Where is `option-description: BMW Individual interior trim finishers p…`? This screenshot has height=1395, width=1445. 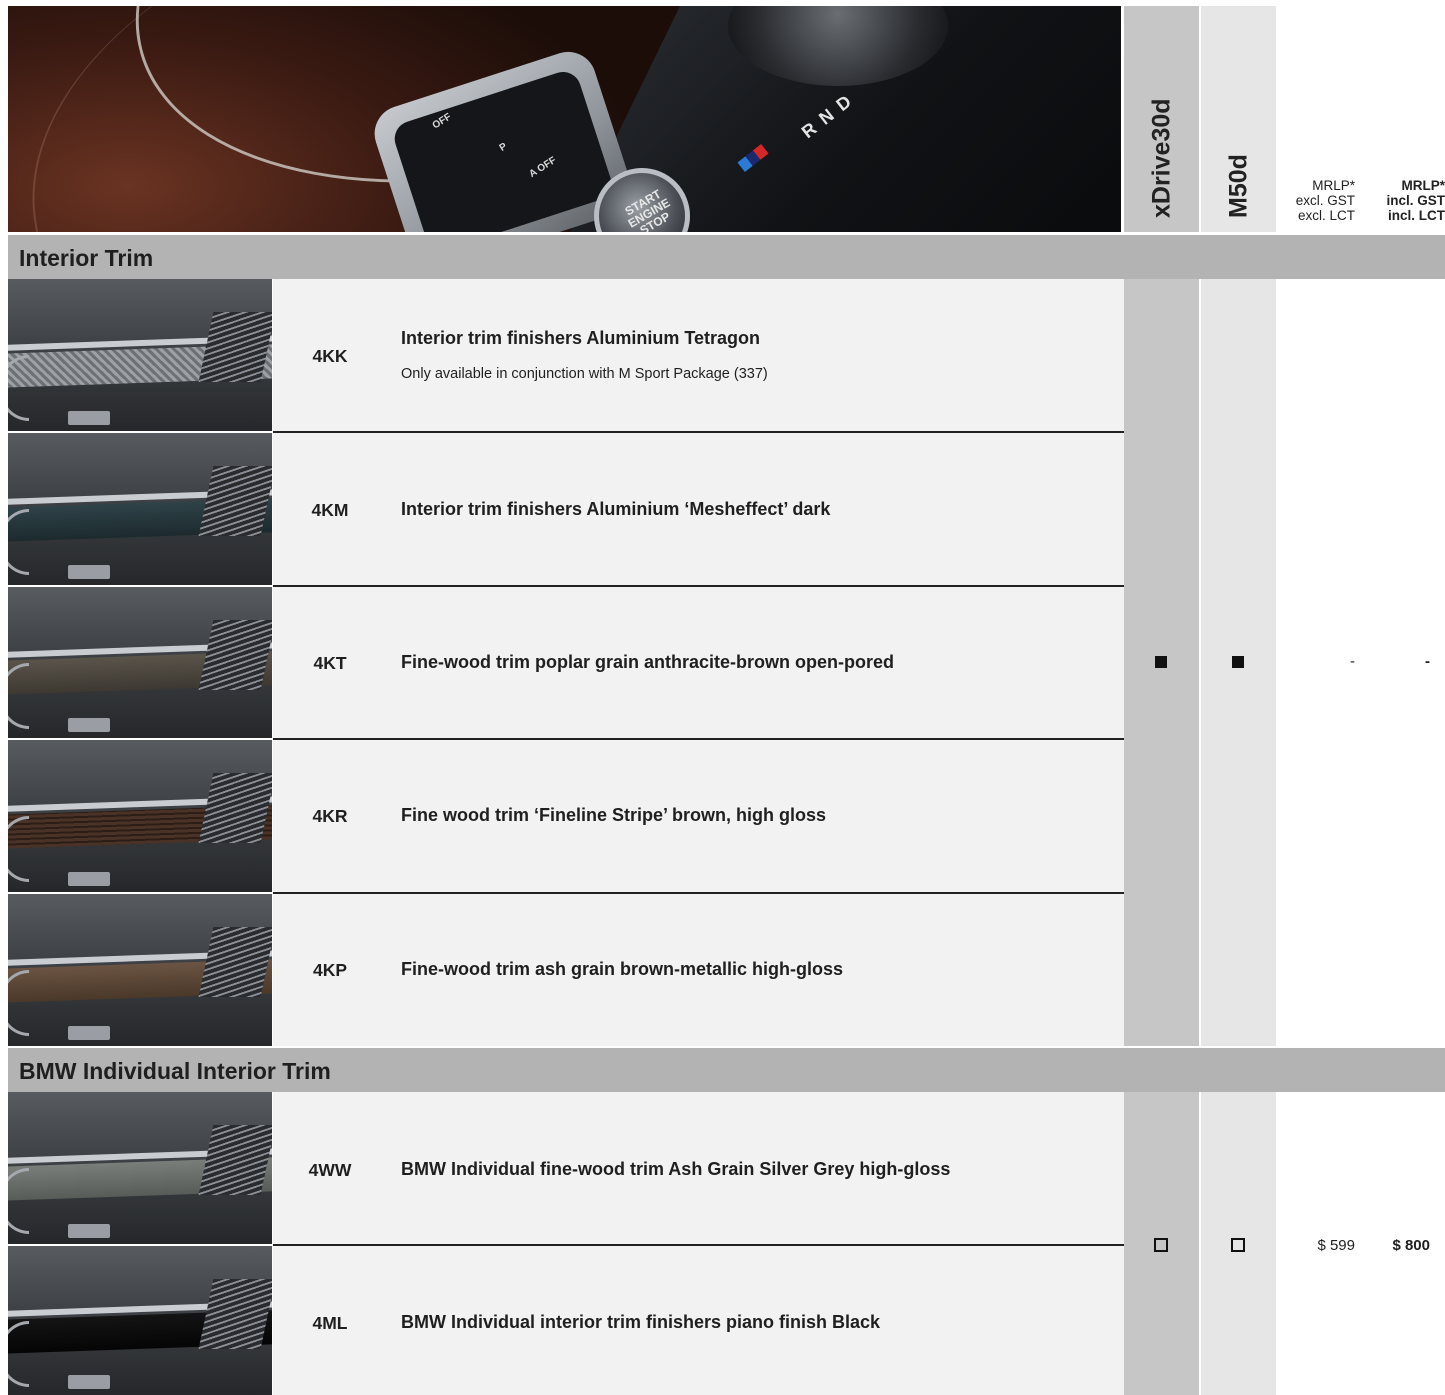
option-description: BMW Individual interior trim finishers p… is located at coordinates (641, 1322).